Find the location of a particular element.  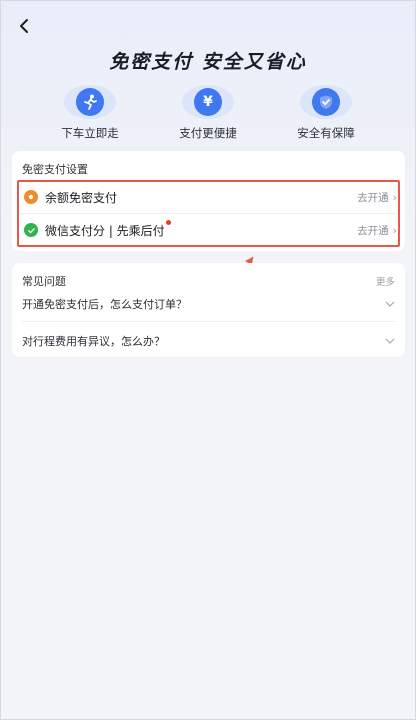

feature-item: 安全有保障 is located at coordinates (326, 113).